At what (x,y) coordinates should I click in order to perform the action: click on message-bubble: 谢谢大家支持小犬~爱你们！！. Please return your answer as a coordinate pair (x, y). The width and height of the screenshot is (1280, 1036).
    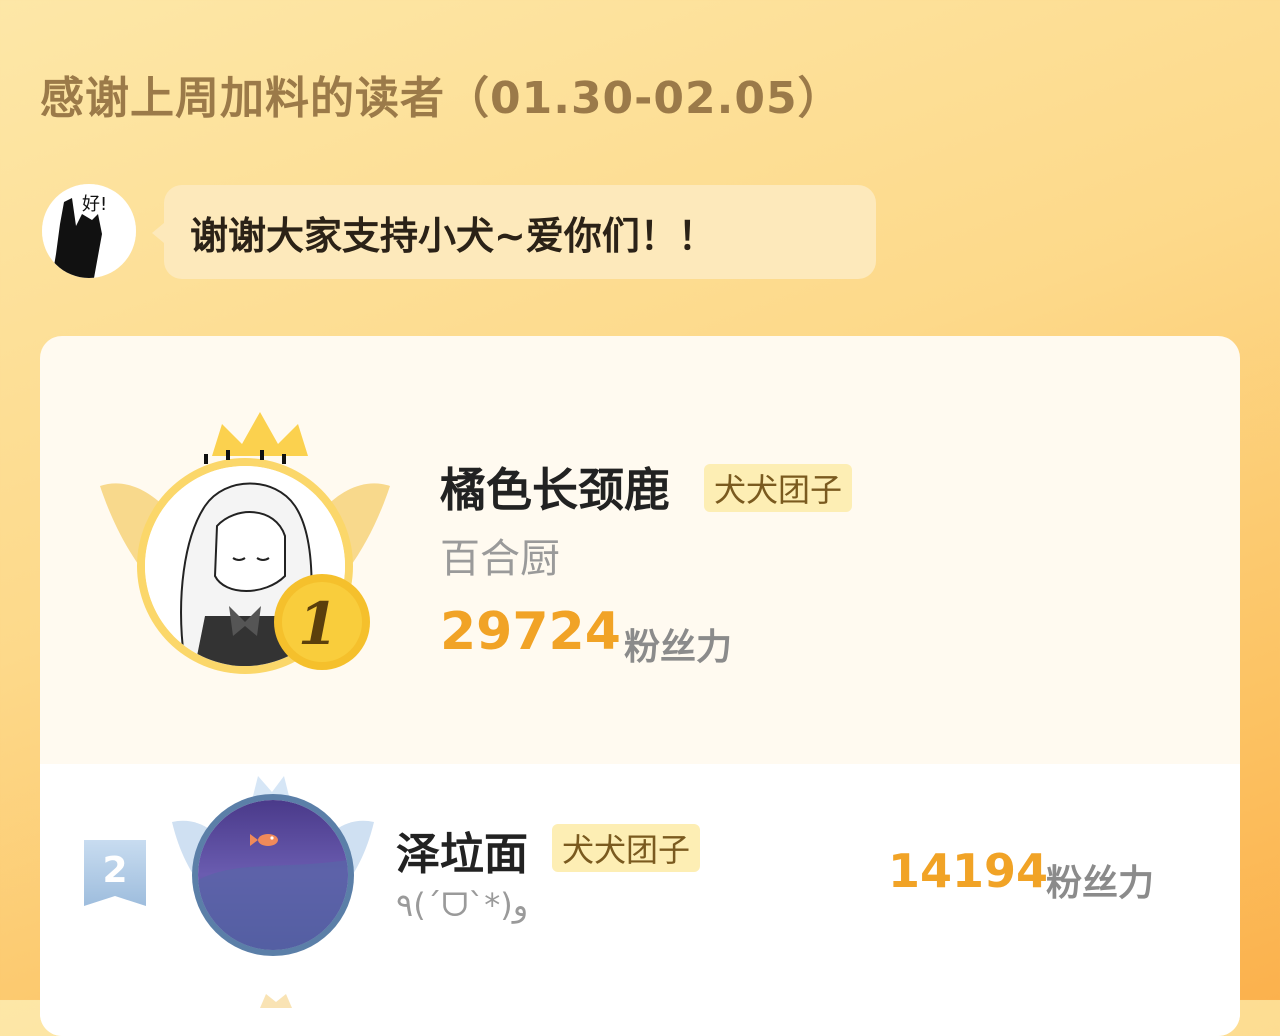
    Looking at the image, I should click on (514, 232).